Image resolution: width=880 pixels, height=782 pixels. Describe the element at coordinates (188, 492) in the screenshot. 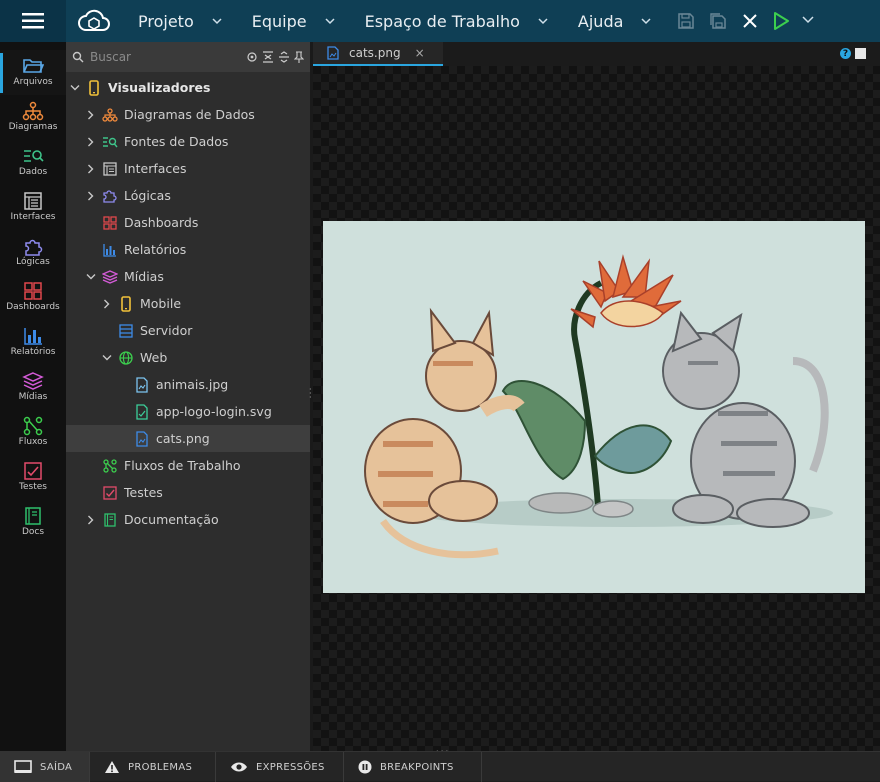

I see `tree-item-testes: Testes` at that location.